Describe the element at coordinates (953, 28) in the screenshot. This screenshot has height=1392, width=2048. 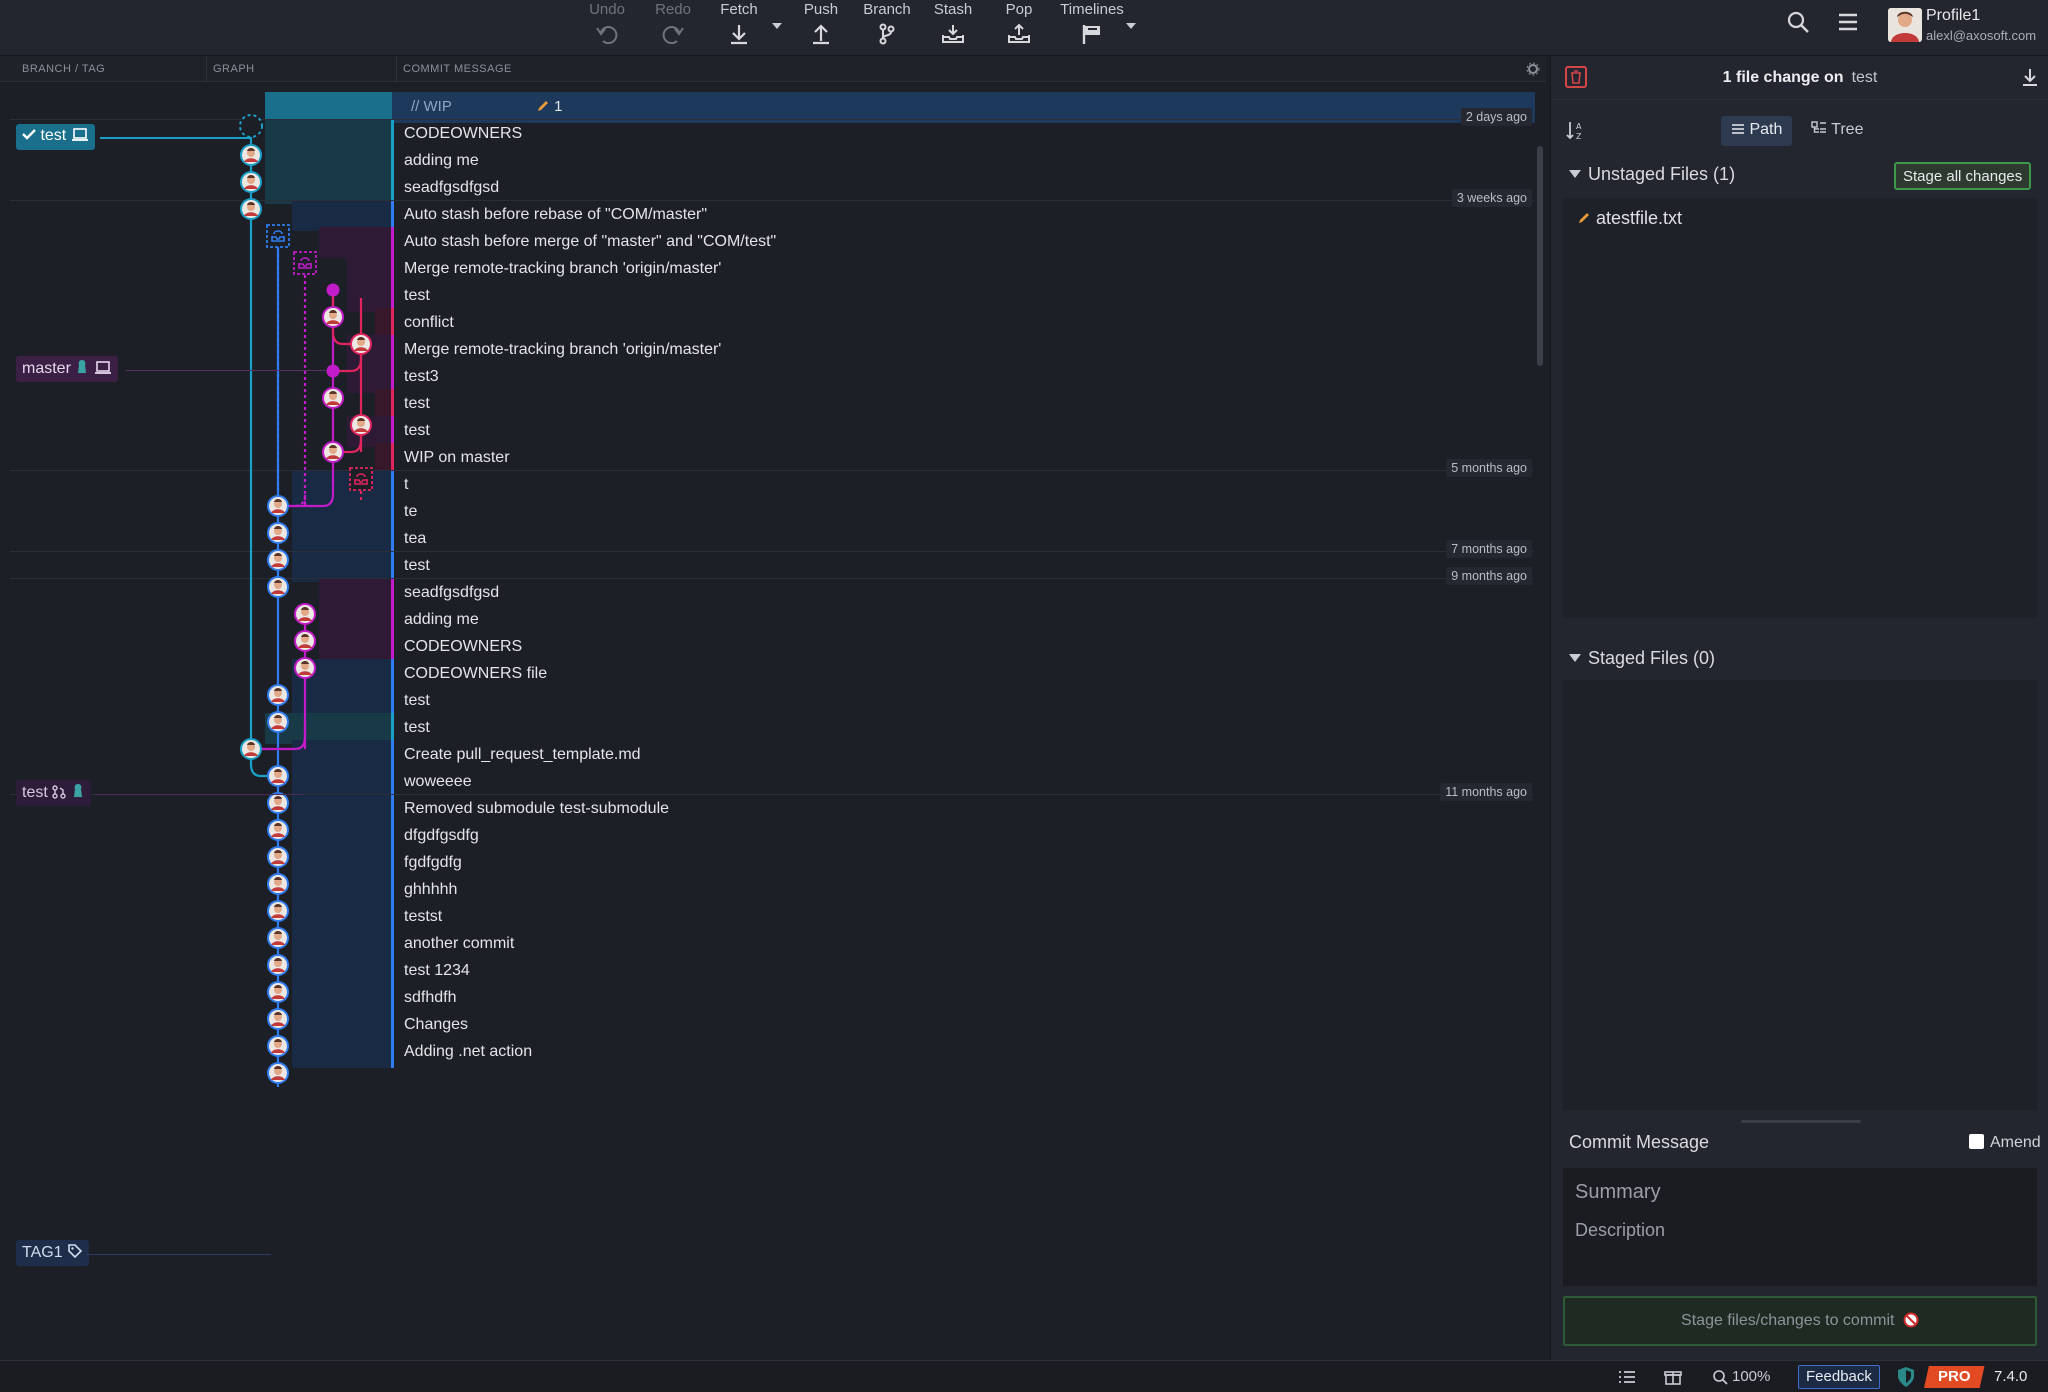
I see `stash-button: Stash` at that location.